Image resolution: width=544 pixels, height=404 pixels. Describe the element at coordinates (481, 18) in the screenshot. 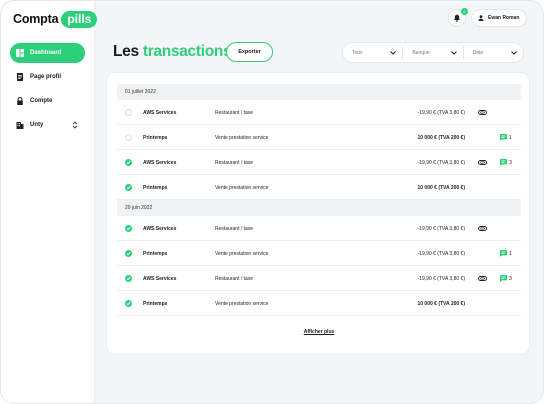

I see `user-icon` at that location.